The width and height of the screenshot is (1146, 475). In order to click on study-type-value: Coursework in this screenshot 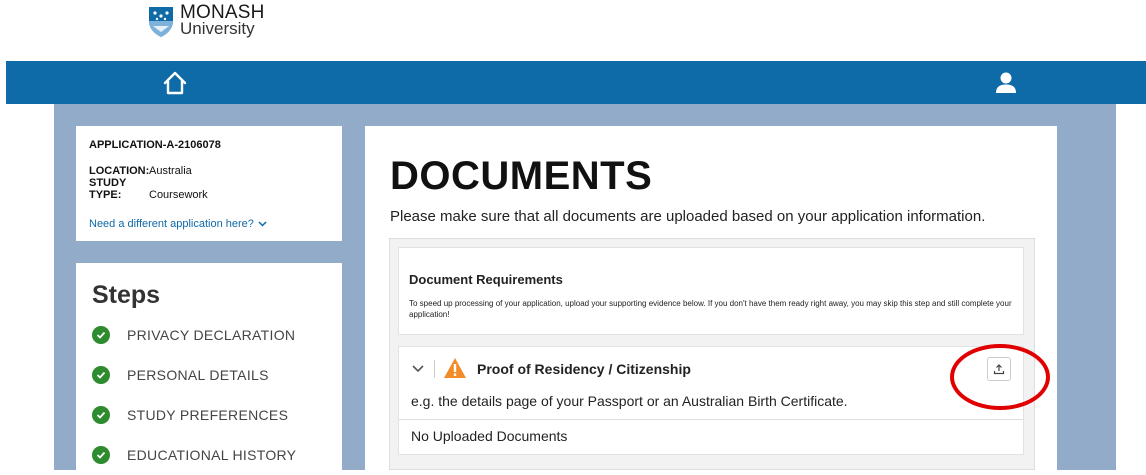, I will do `click(178, 195)`.